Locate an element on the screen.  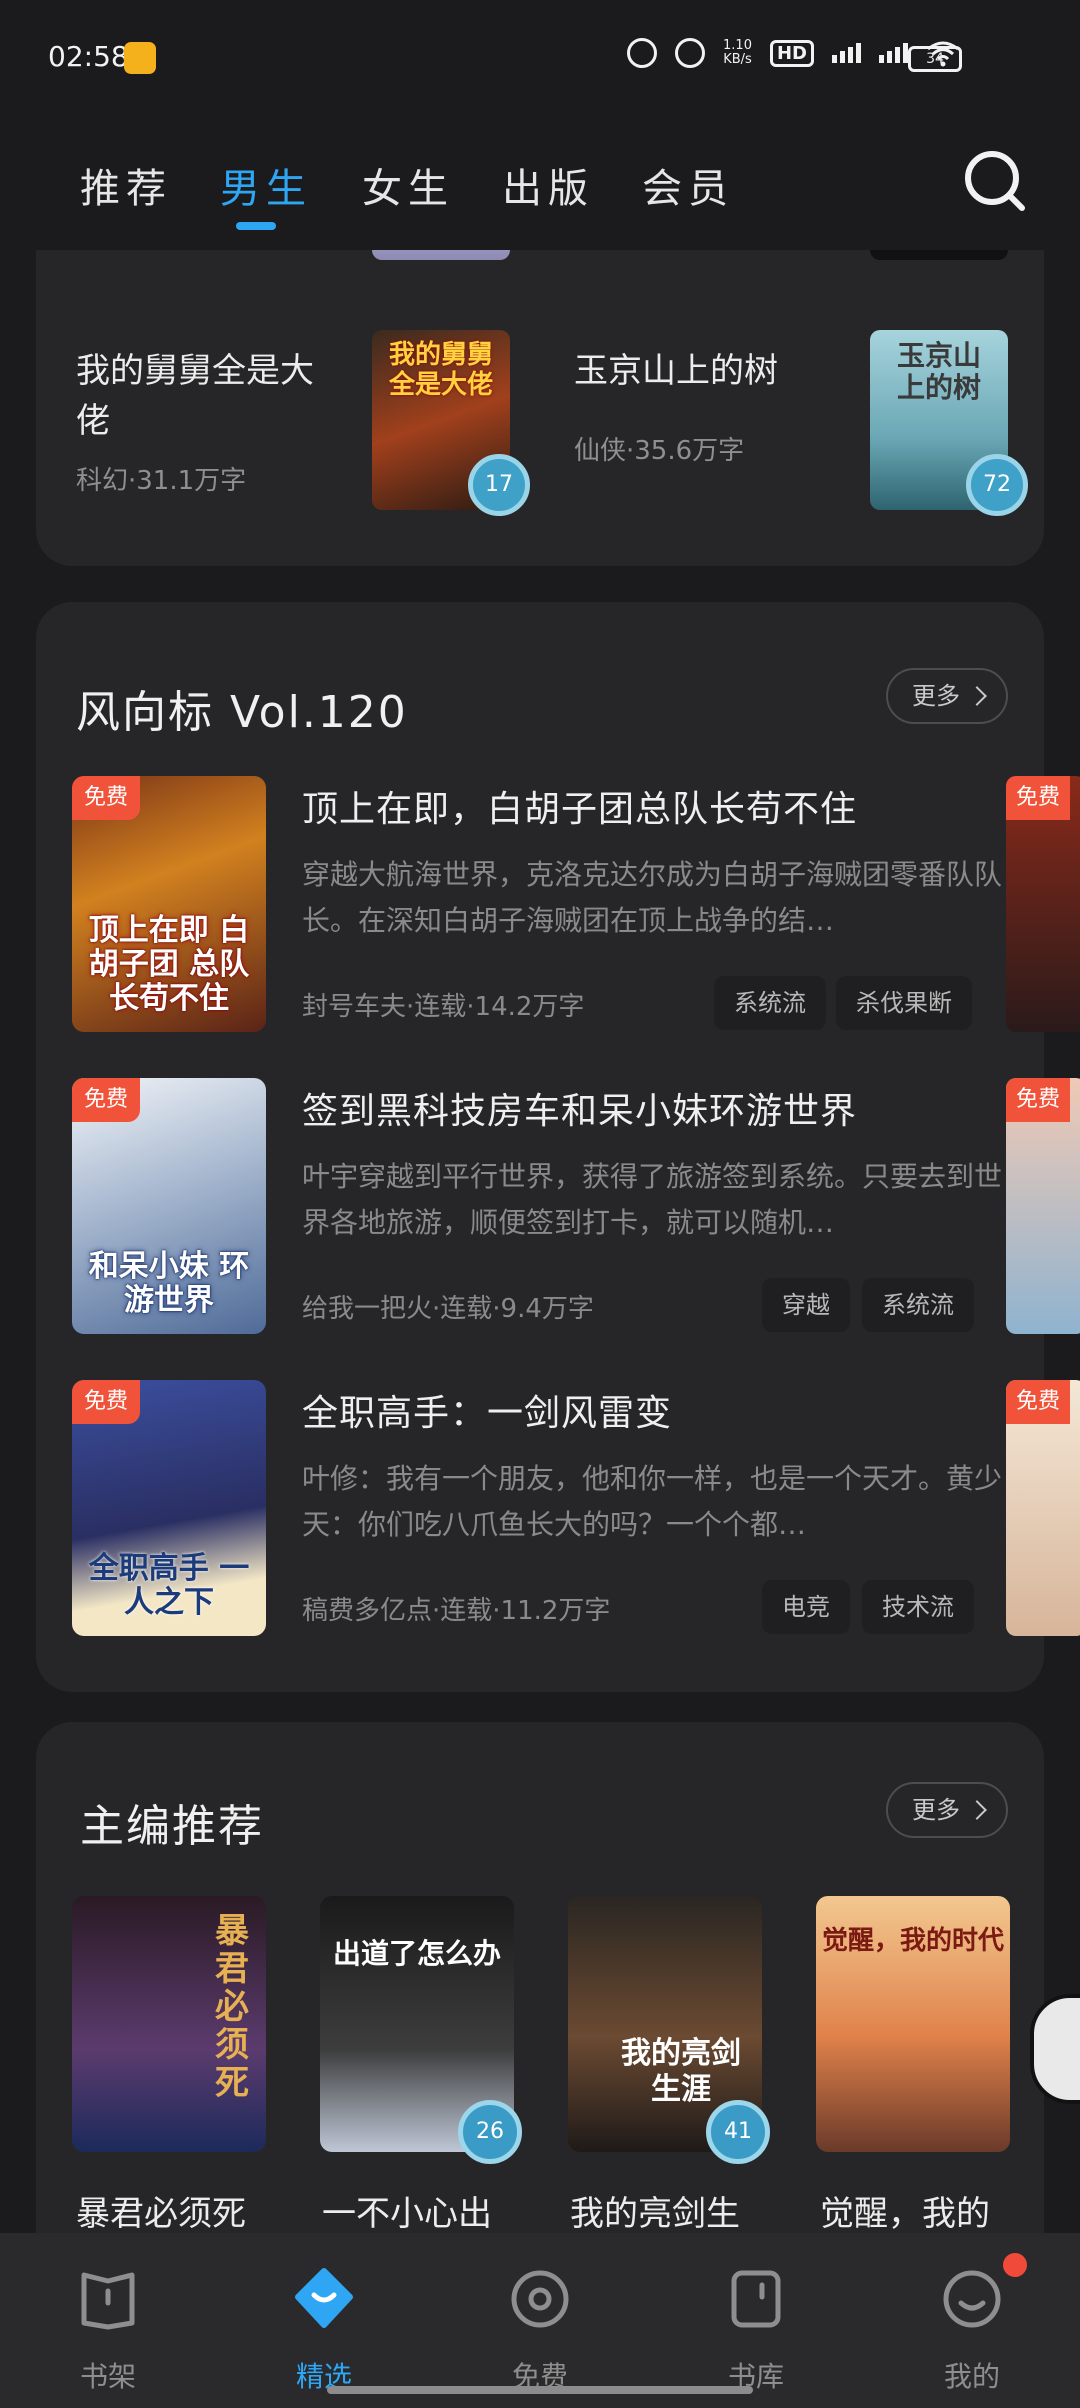
book-title: 一不小心出 is located at coordinates (407, 2209).